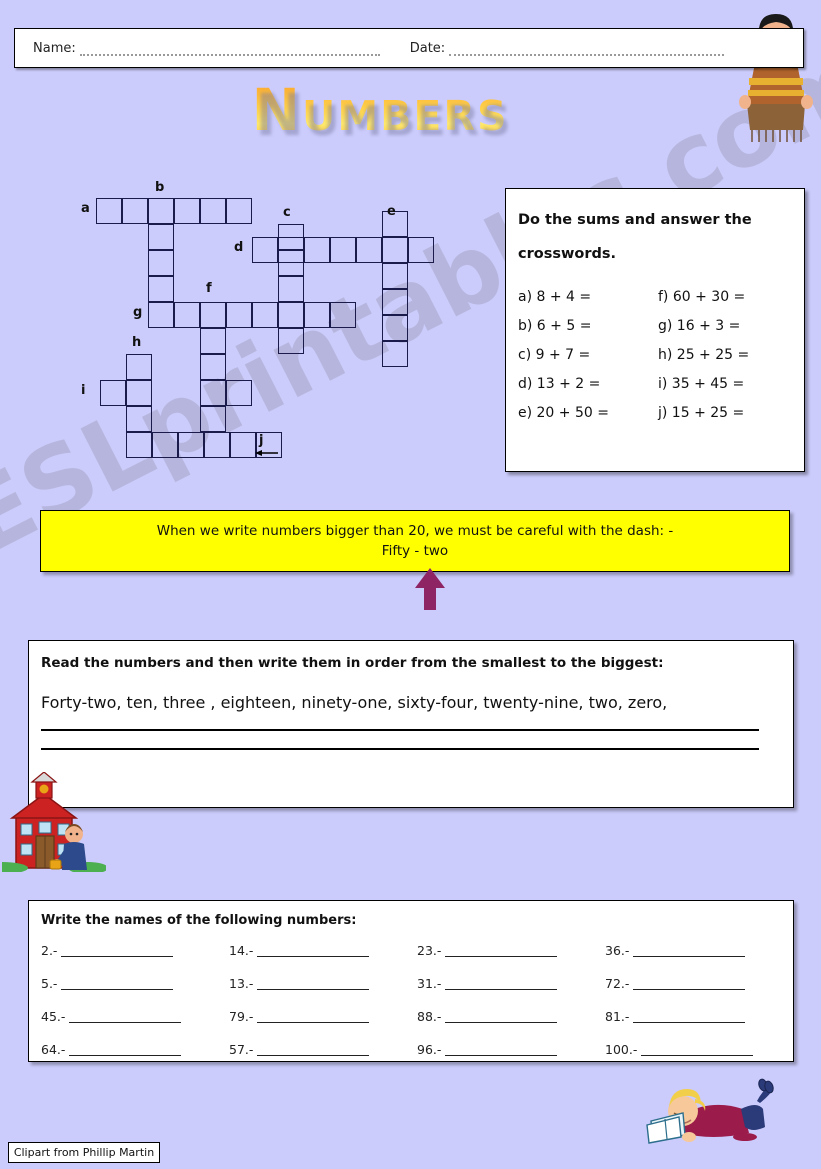 The width and height of the screenshot is (821, 1169). Describe the element at coordinates (287, 212) in the screenshot. I see `crossword-clue-c: c` at that location.